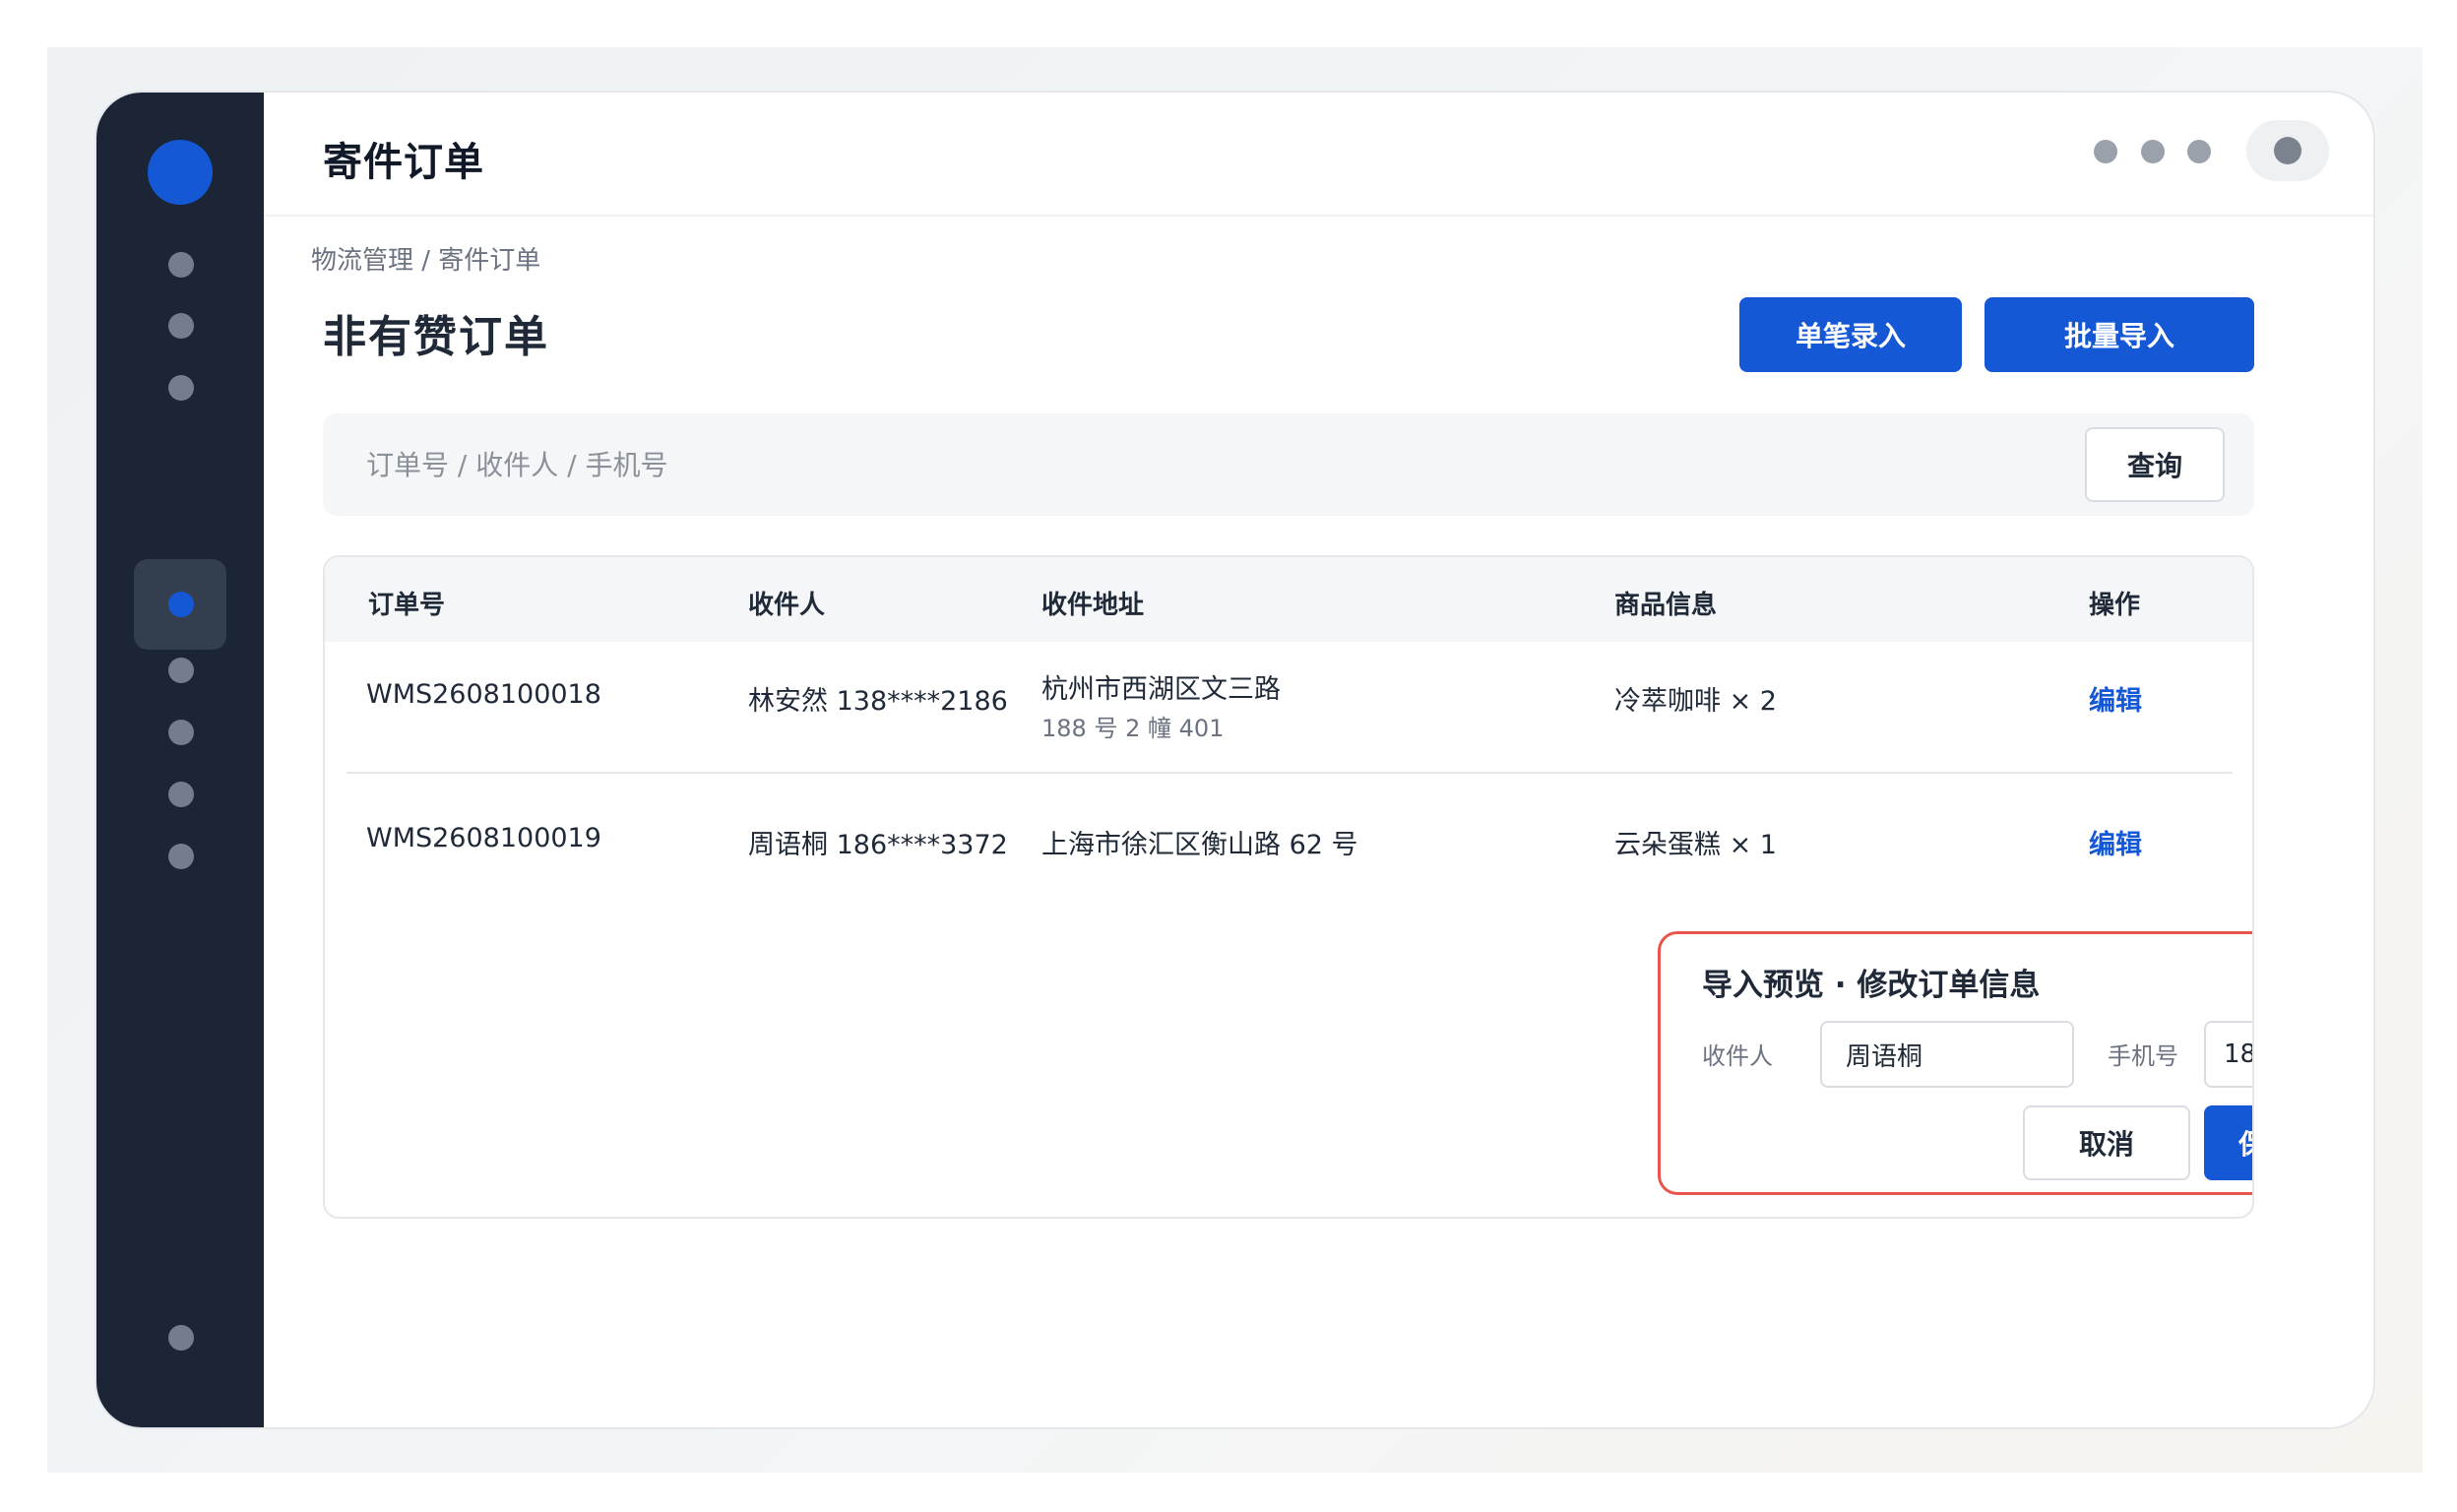  Describe the element at coordinates (483, 694) in the screenshot. I see `order-id: WMS2608100018` at that location.